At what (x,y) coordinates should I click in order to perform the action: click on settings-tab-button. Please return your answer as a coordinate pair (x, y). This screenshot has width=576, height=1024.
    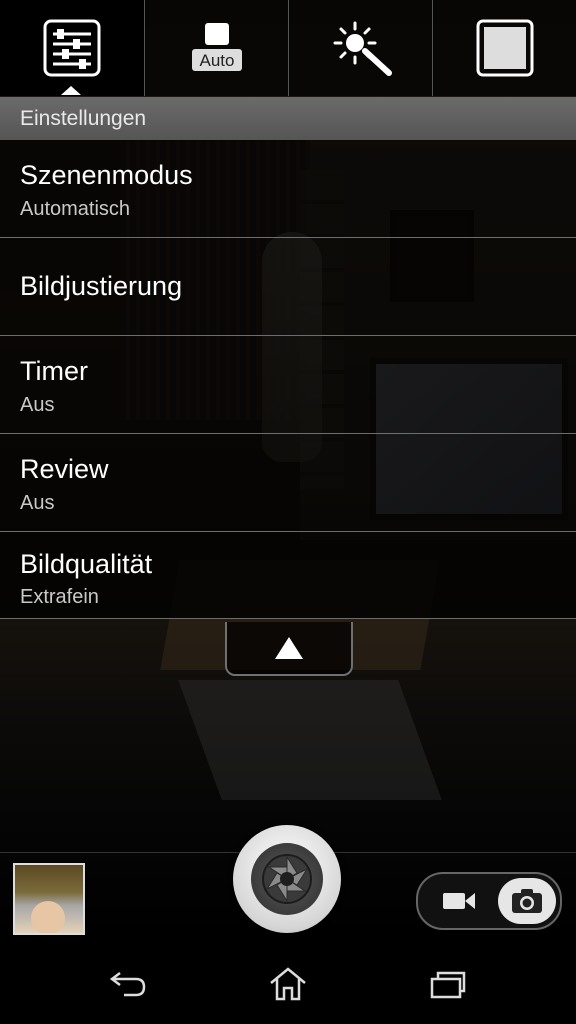
    Looking at the image, I should click on (72, 48).